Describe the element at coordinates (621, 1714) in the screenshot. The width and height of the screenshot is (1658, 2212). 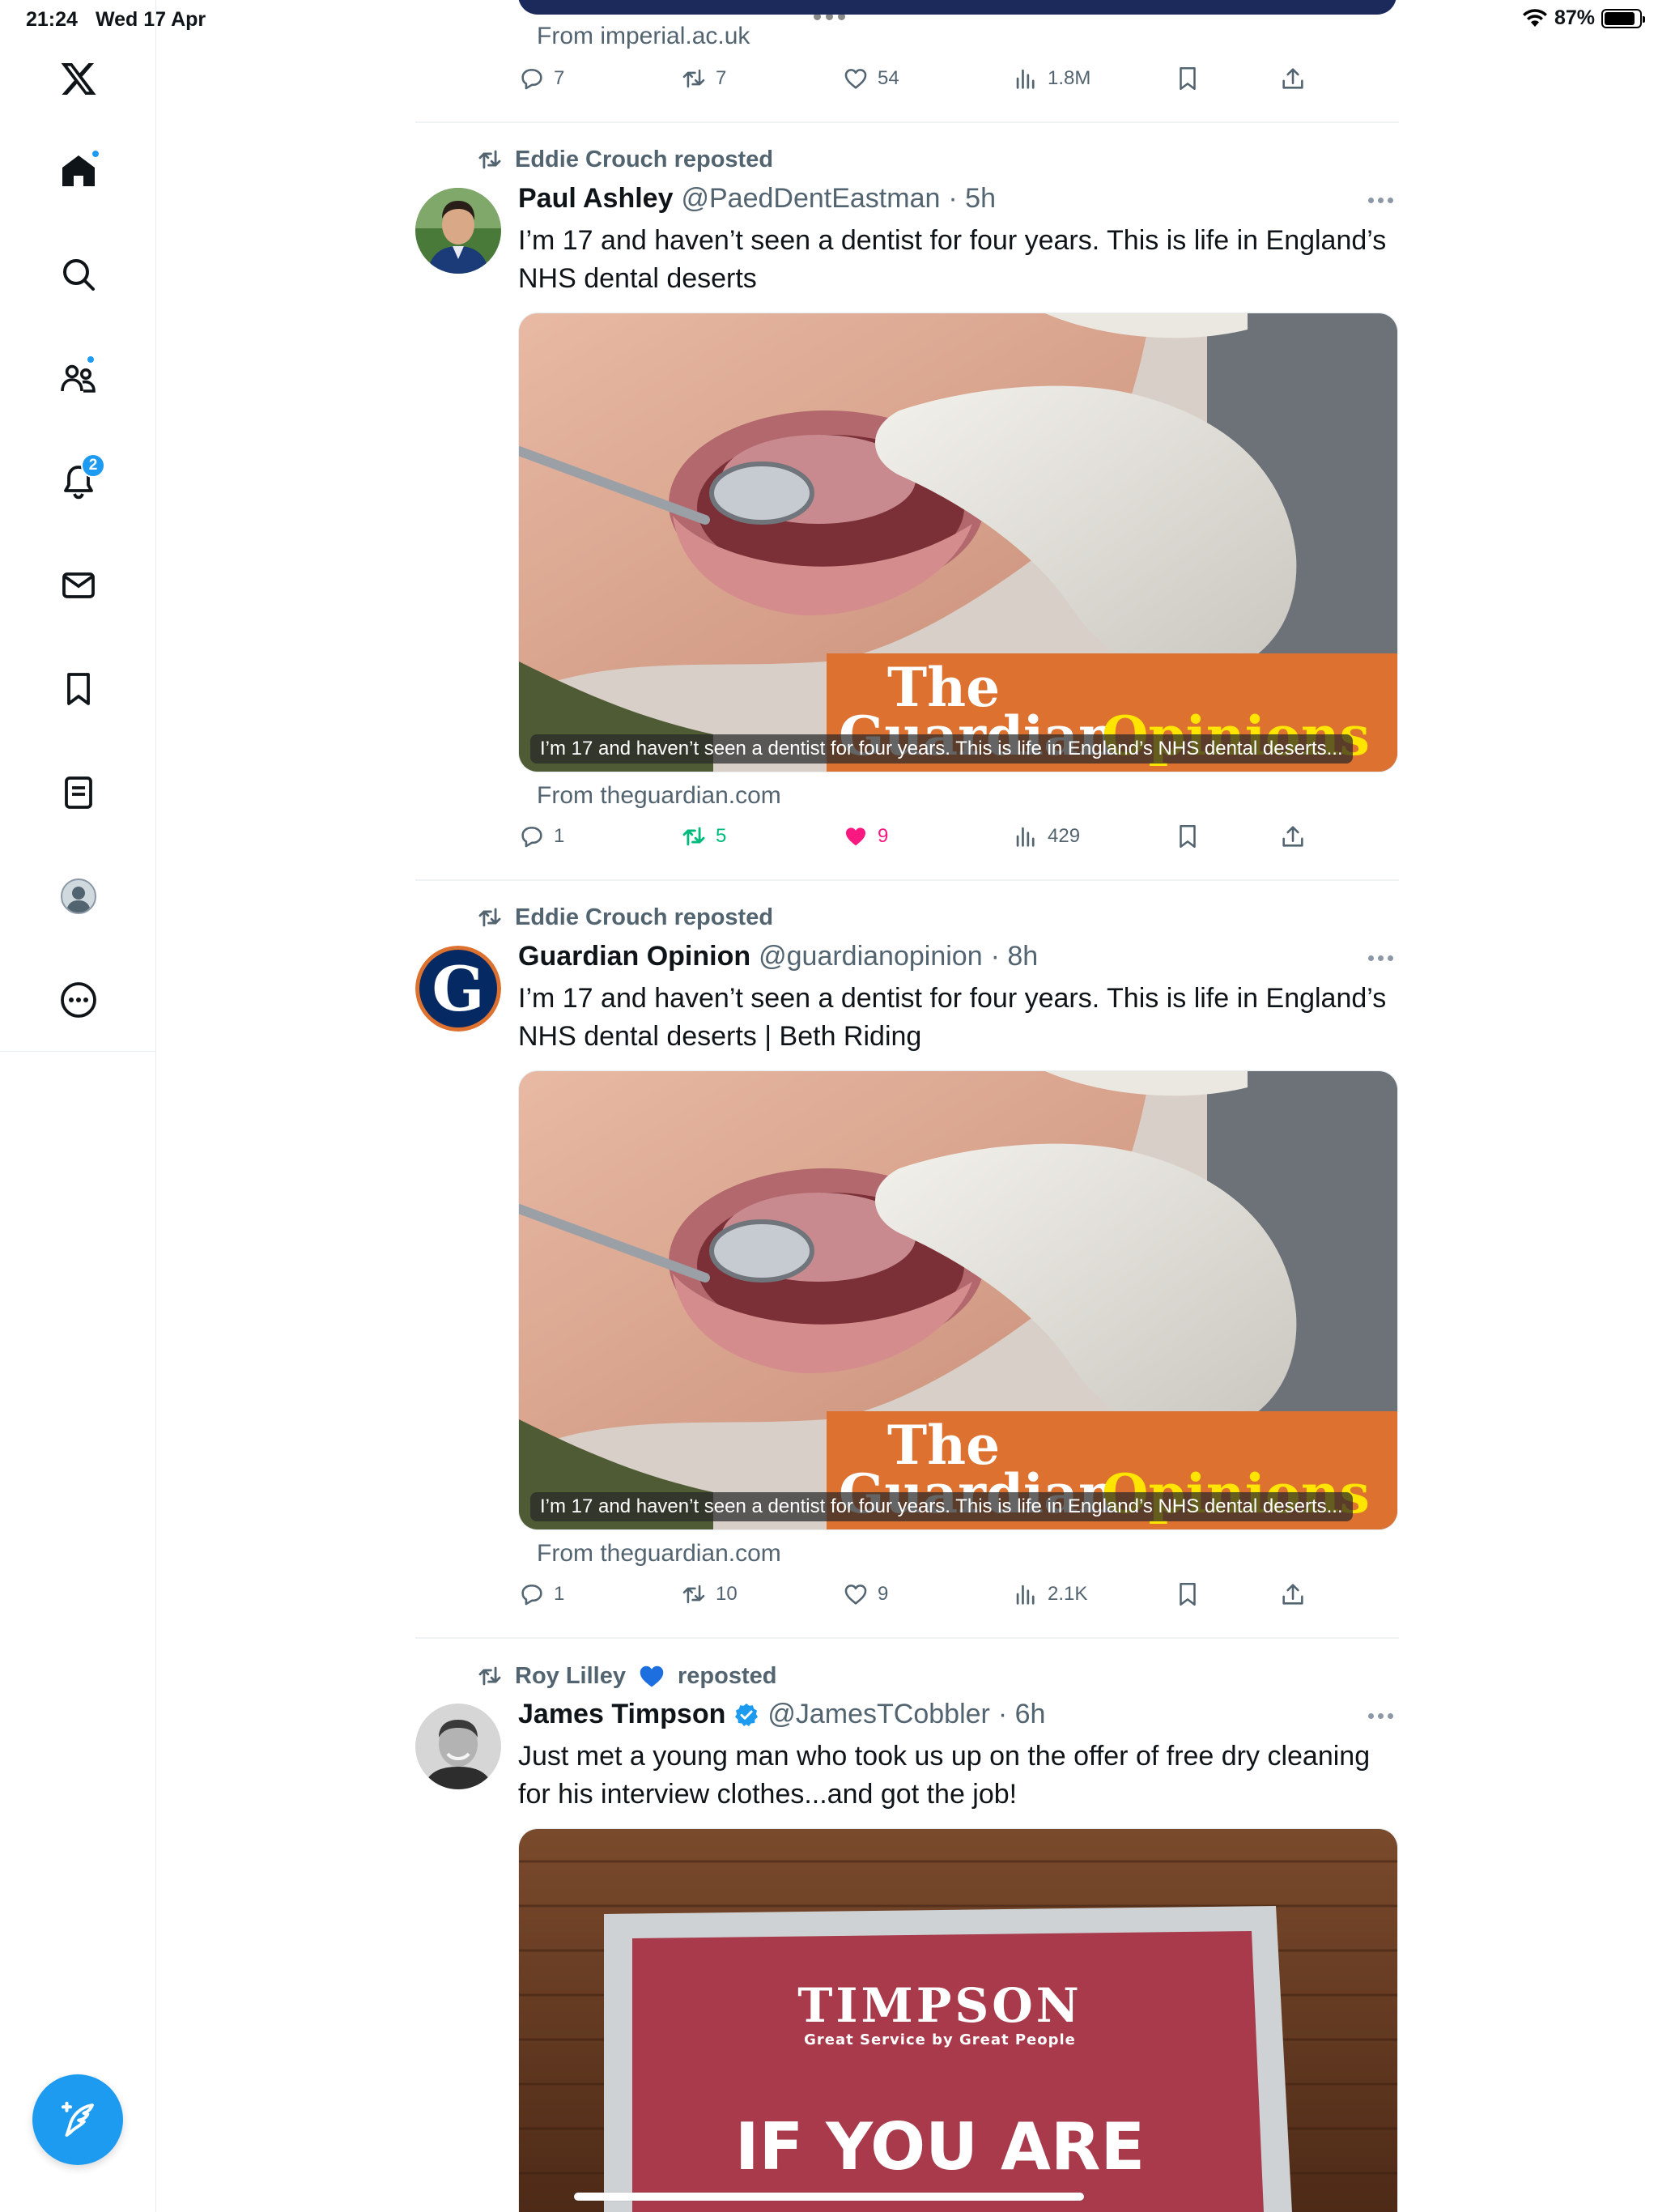
I see `author-name: James Timpson` at that location.